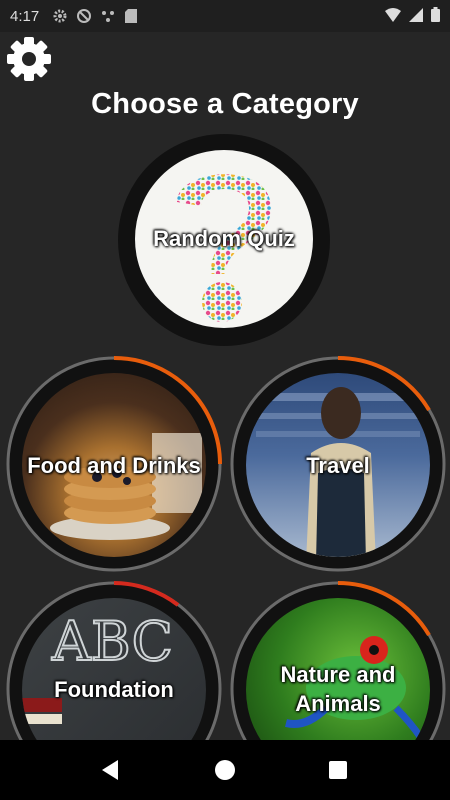  I want to click on category-label-line1: Nature and, so click(338, 674).